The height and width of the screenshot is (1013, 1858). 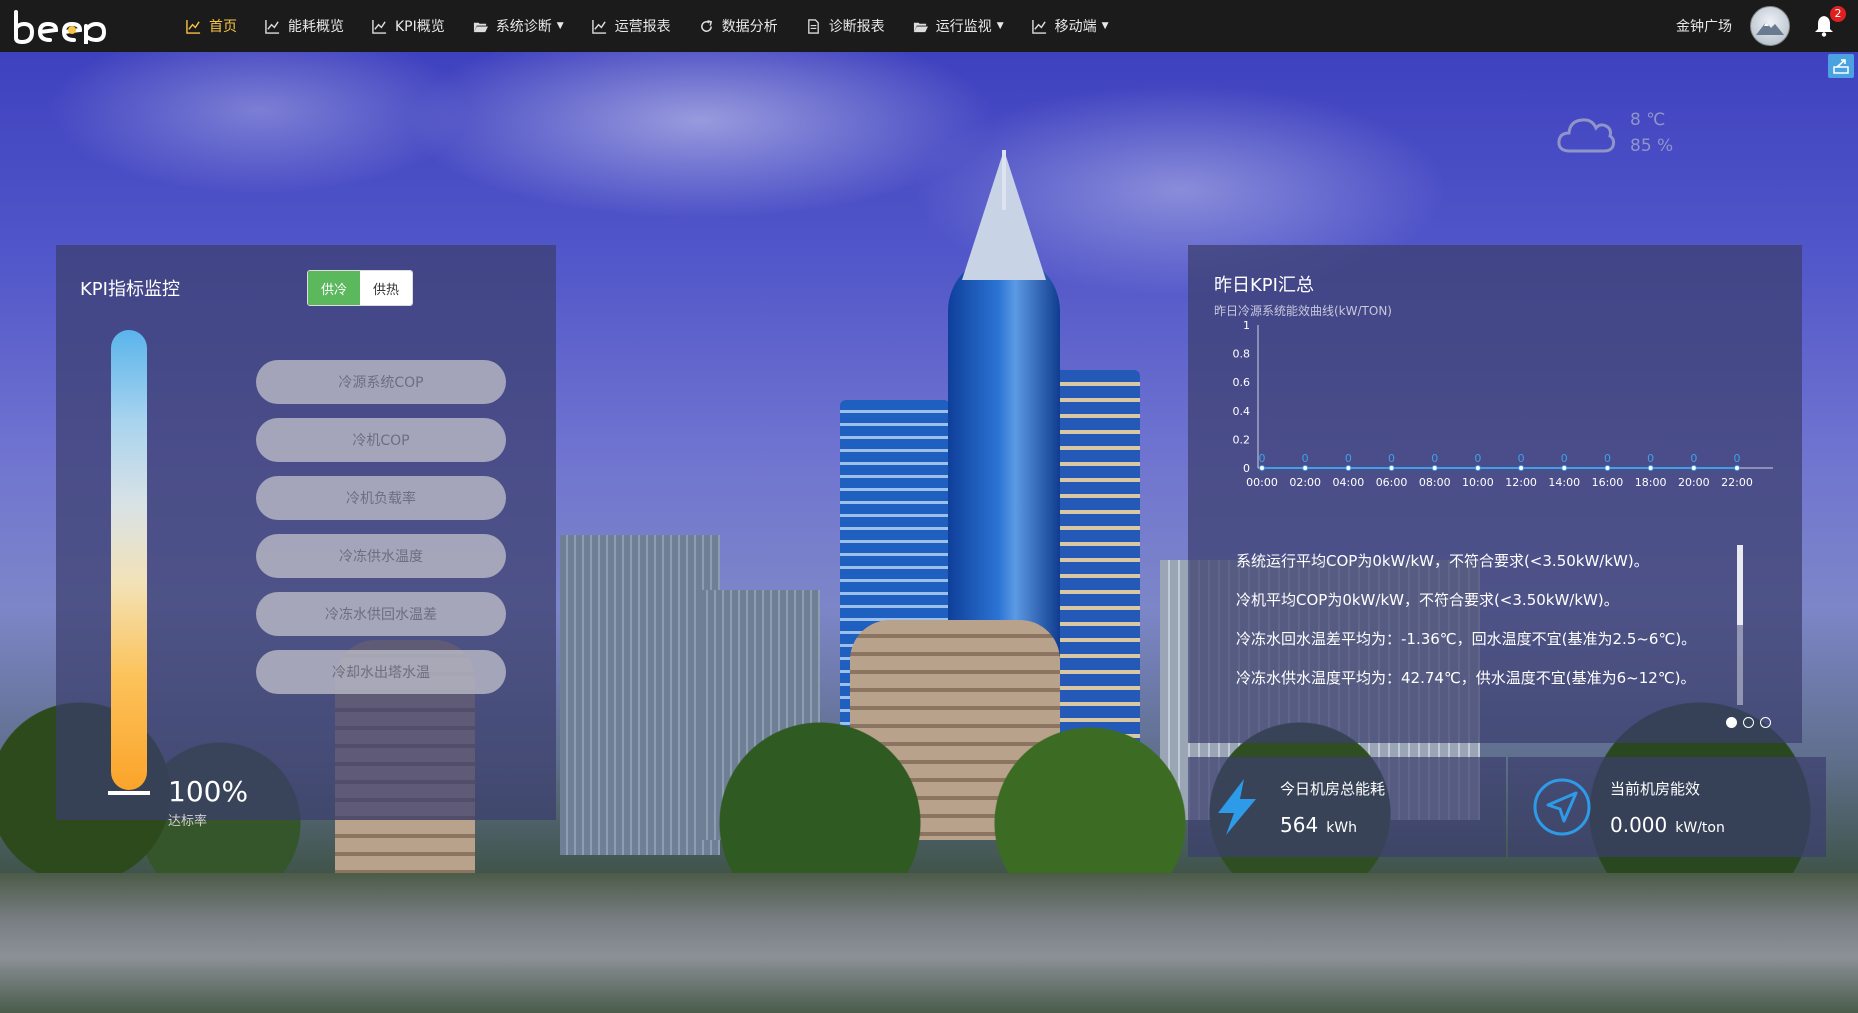 What do you see at coordinates (223, 27) in the screenshot?
I see `nav-item-label: 首页` at bounding box center [223, 27].